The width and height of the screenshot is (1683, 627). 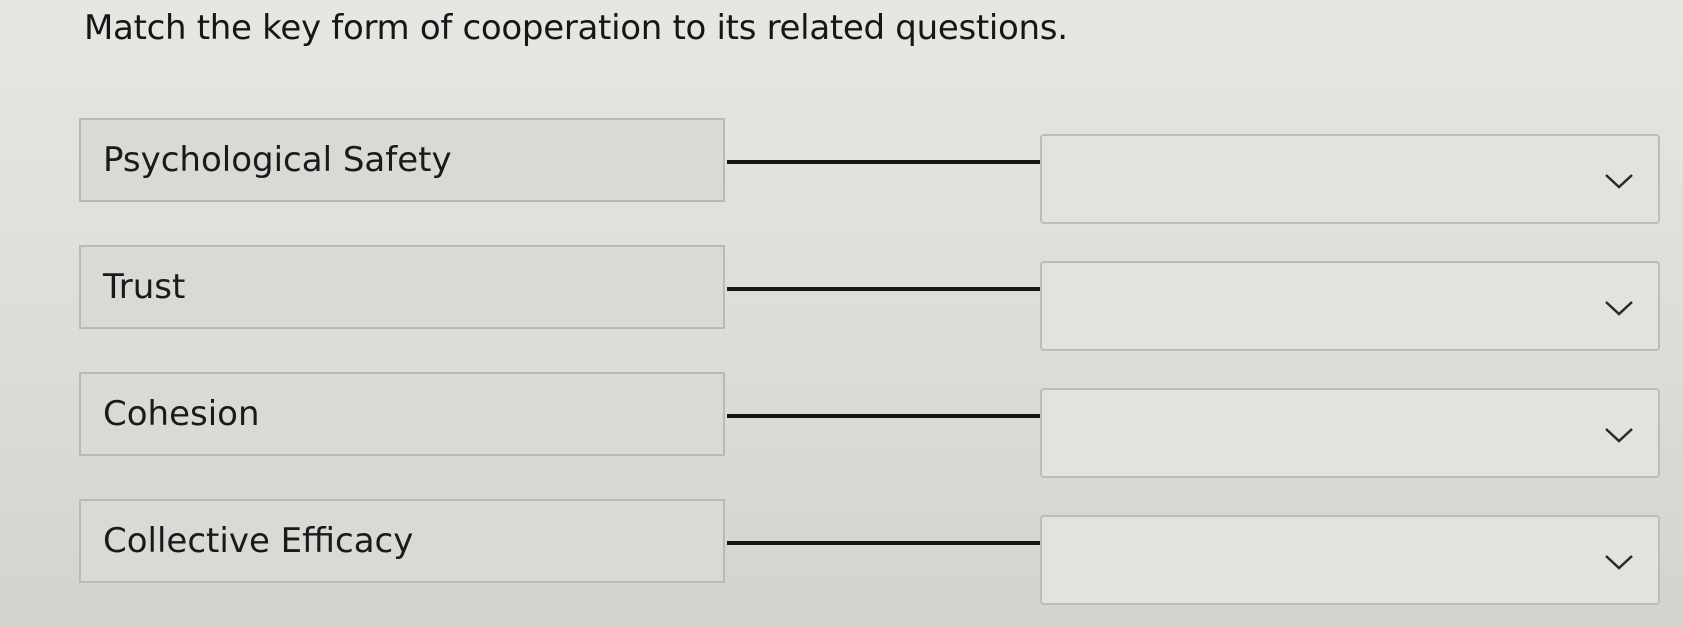 What do you see at coordinates (144, 287) in the screenshot?
I see `term-label: Trust` at bounding box center [144, 287].